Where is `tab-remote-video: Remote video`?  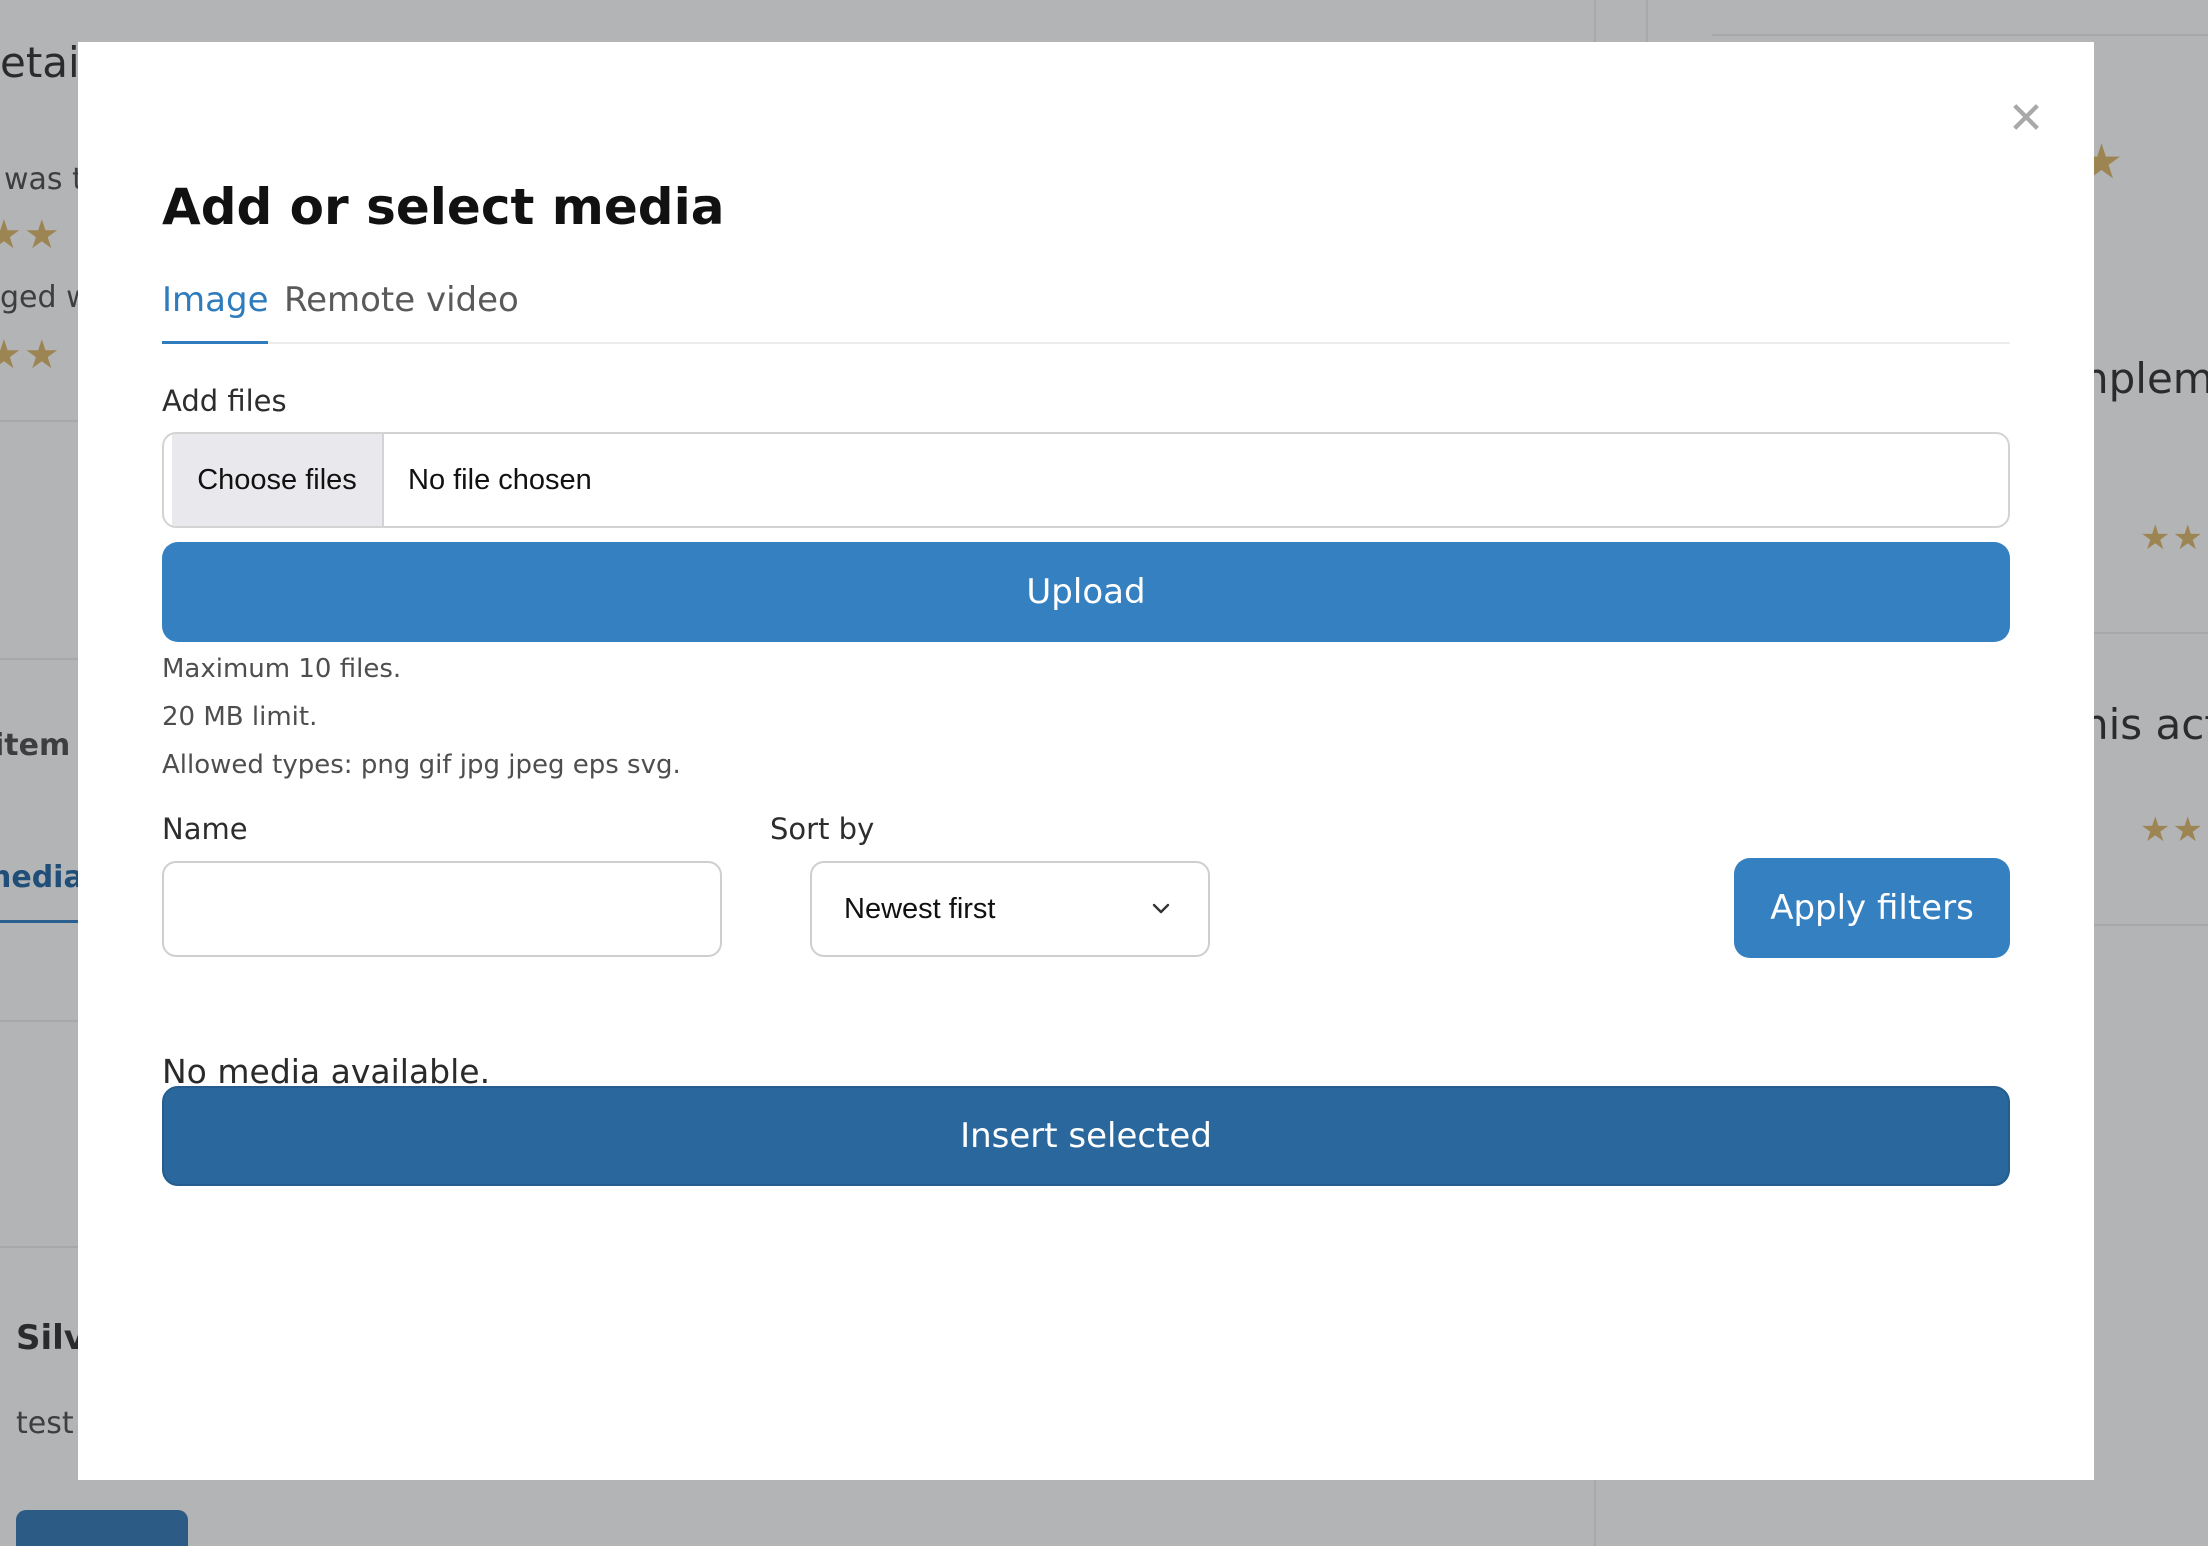 tab-remote-video: Remote video is located at coordinates (401, 312).